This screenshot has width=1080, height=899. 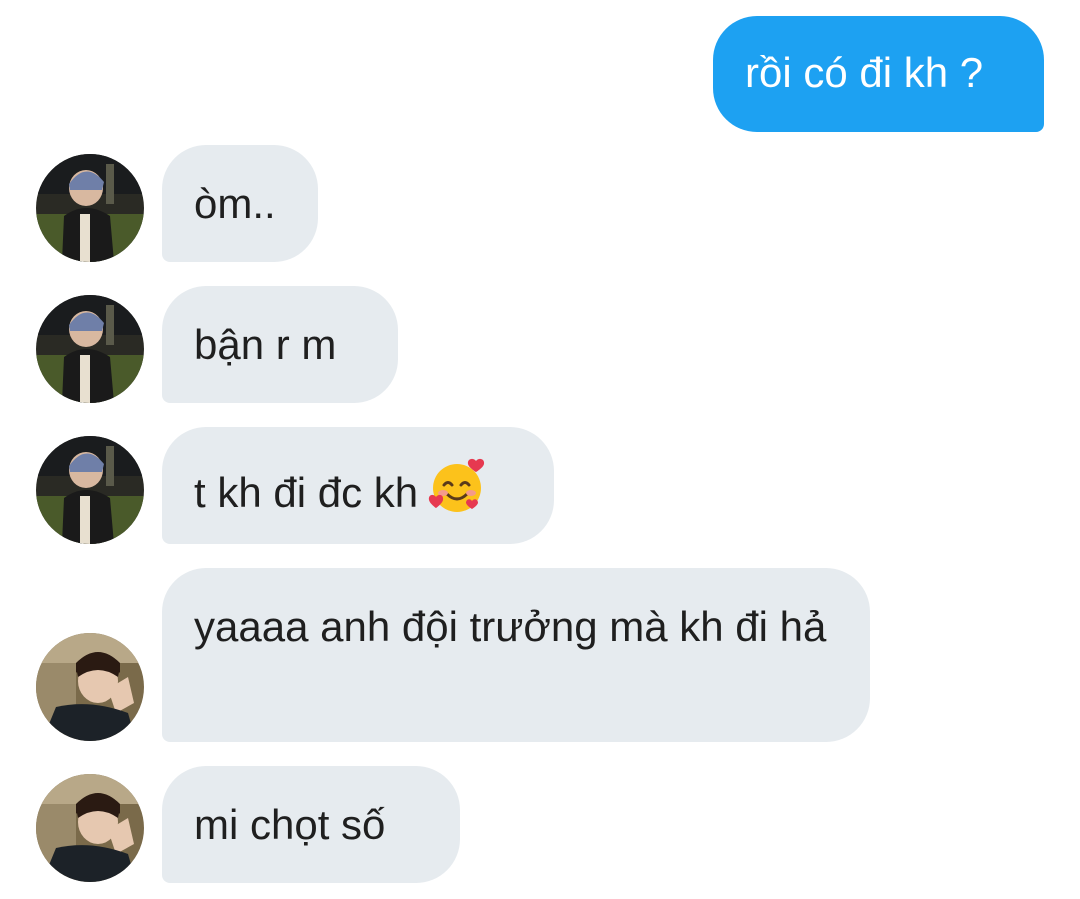 I want to click on message-text: òm.., so click(x=235, y=203).